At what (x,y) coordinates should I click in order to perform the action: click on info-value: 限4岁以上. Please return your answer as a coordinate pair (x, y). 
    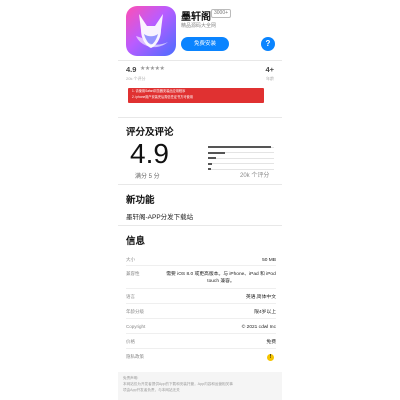
    Looking at the image, I should click on (265, 312).